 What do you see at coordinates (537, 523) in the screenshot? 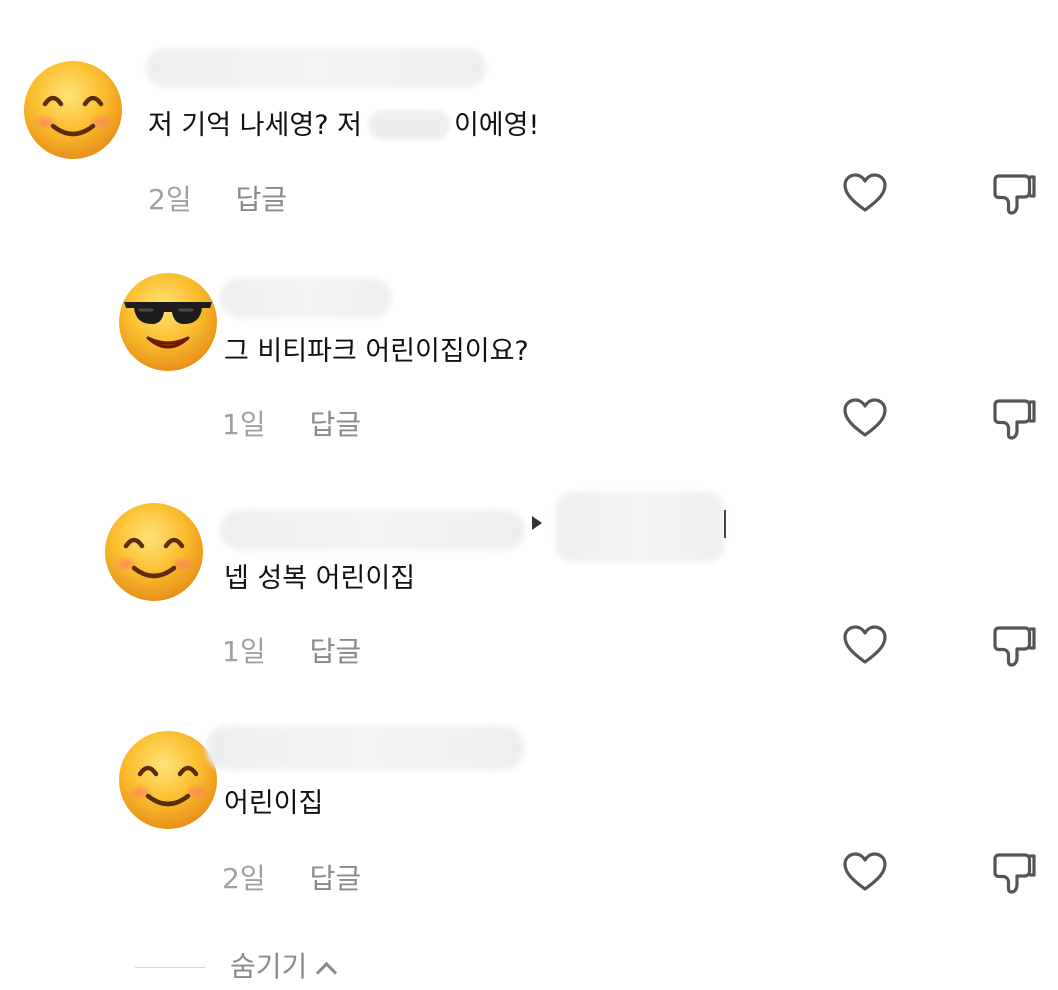
I see `reply-to-arrow-icon` at bounding box center [537, 523].